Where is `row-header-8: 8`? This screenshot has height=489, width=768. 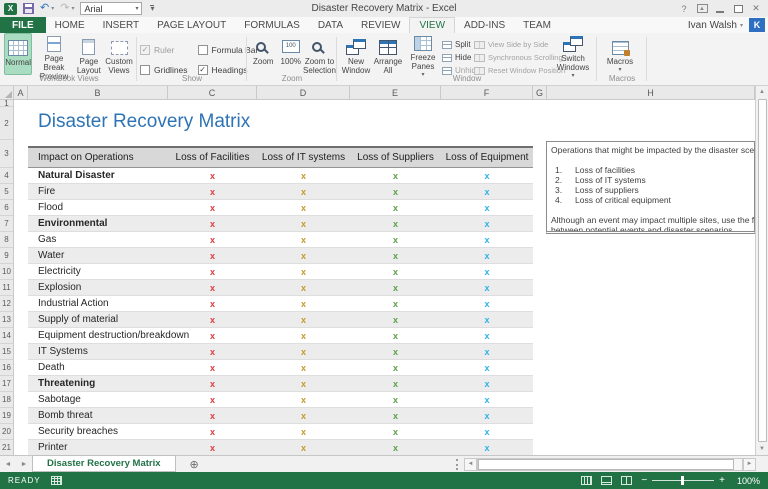 row-header-8: 8 is located at coordinates (6, 240).